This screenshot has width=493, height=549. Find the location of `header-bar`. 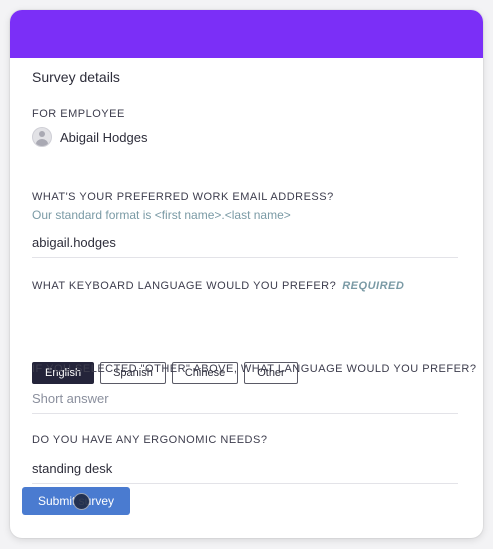

header-bar is located at coordinates (246, 34).